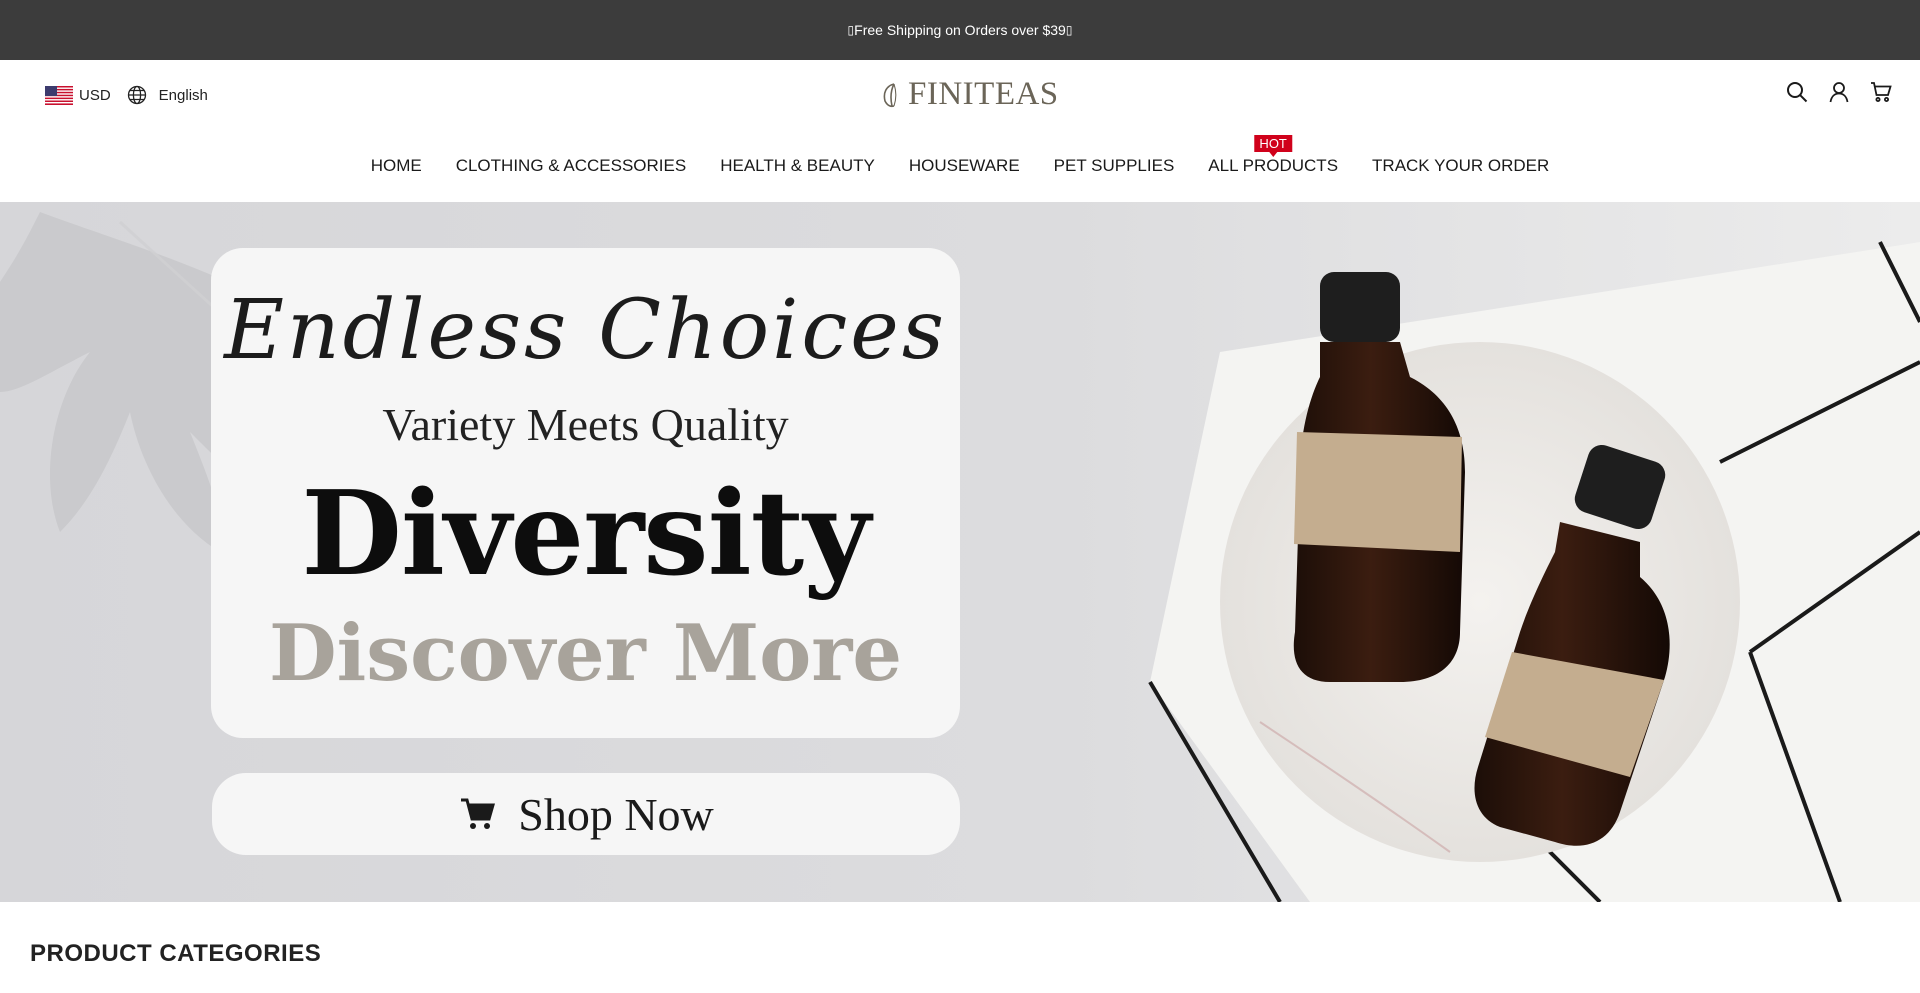 The height and width of the screenshot is (993, 1920). Describe the element at coordinates (1881, 92) in the screenshot. I see `cart-icon` at that location.